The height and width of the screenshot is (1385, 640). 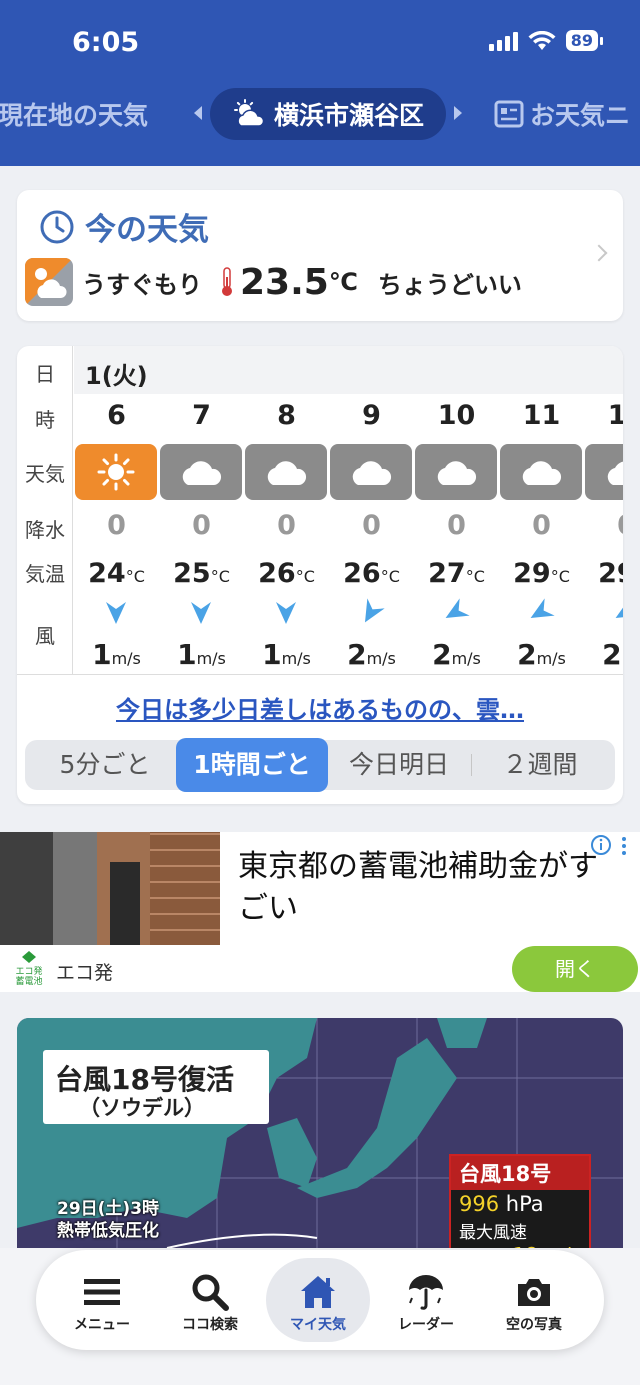 What do you see at coordinates (286, 415) in the screenshot?
I see `hour-label: 8` at bounding box center [286, 415].